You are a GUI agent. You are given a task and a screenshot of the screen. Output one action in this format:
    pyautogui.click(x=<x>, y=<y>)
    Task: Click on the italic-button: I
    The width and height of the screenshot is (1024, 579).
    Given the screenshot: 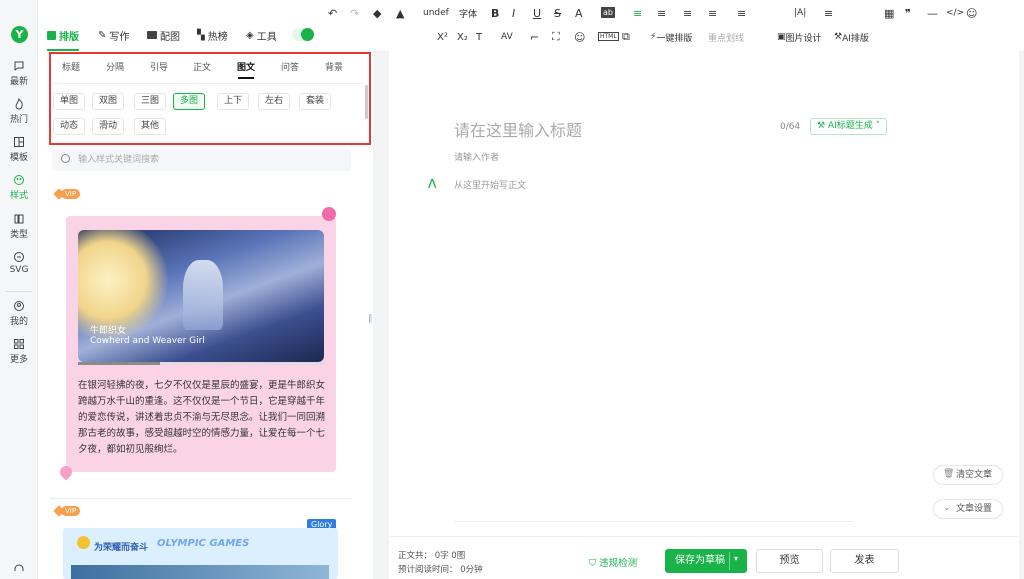 What is the action you would take?
    pyautogui.click(x=513, y=13)
    